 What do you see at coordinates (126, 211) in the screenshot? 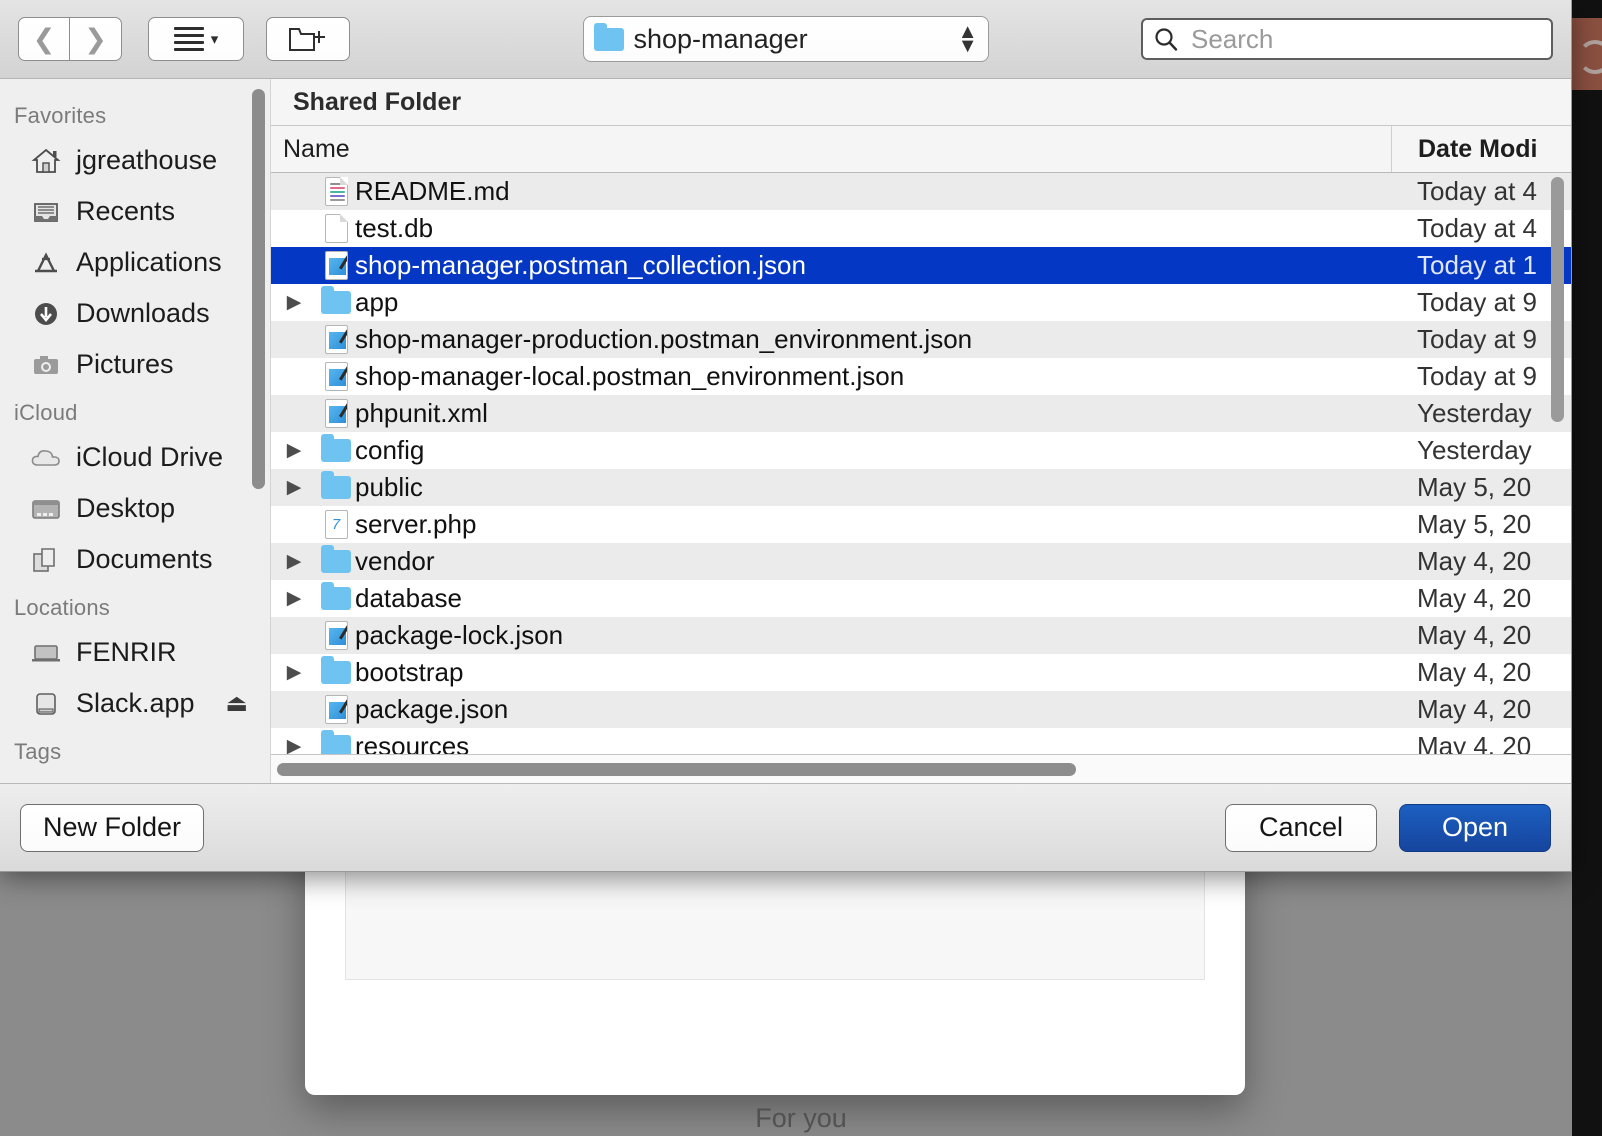
I see `sidebar-item-label: Recents` at bounding box center [126, 211].